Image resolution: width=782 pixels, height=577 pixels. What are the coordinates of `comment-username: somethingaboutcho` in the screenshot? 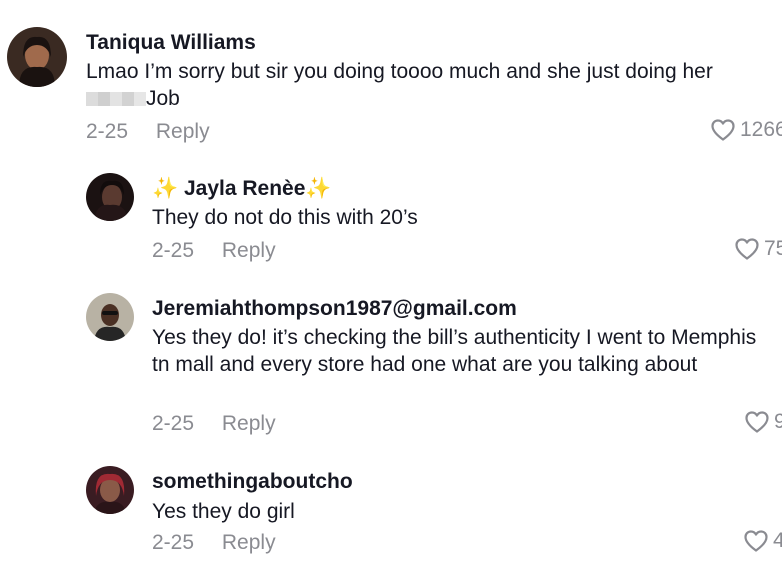 It's located at (252, 482).